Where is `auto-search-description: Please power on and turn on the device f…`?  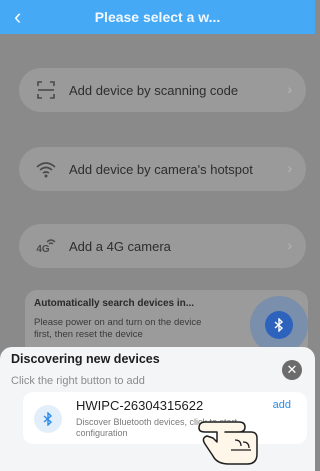
auto-search-description: Please power on and turn on the device f… is located at coordinates (118, 328).